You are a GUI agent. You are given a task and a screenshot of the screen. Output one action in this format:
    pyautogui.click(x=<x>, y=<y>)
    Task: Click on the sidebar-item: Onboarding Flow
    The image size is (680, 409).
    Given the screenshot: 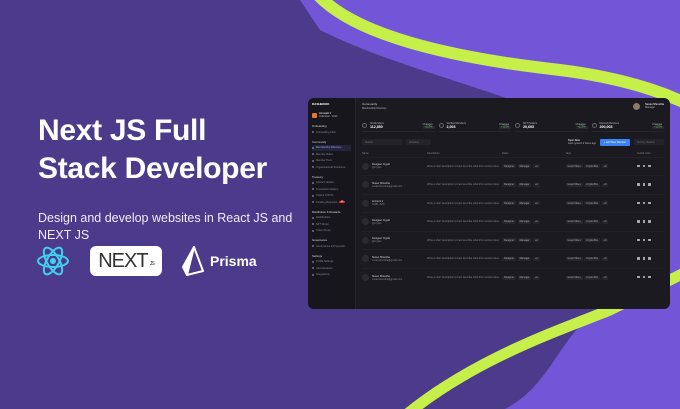 What is the action you would take?
    pyautogui.click(x=331, y=132)
    